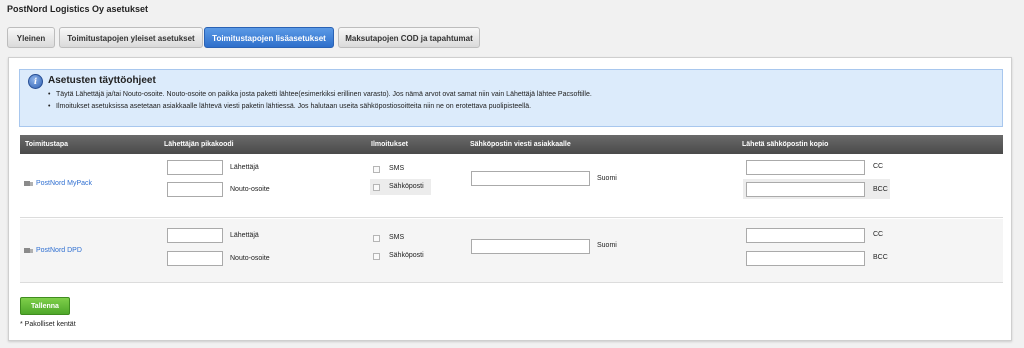  Describe the element at coordinates (785, 144) in the screenshot. I see `col-email-copy: Lähetä sähköpostin kopio` at that location.